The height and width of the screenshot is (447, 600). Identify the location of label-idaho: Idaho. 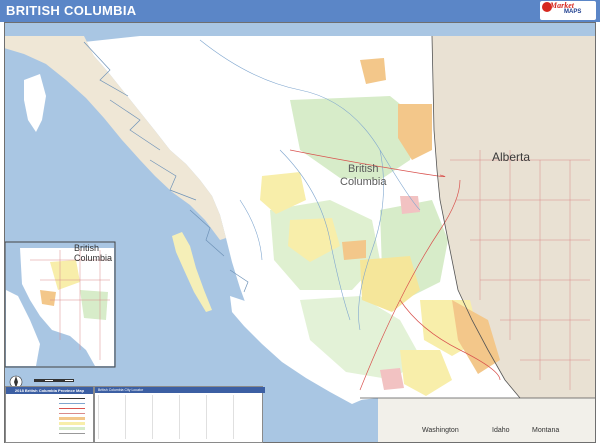
(501, 430).